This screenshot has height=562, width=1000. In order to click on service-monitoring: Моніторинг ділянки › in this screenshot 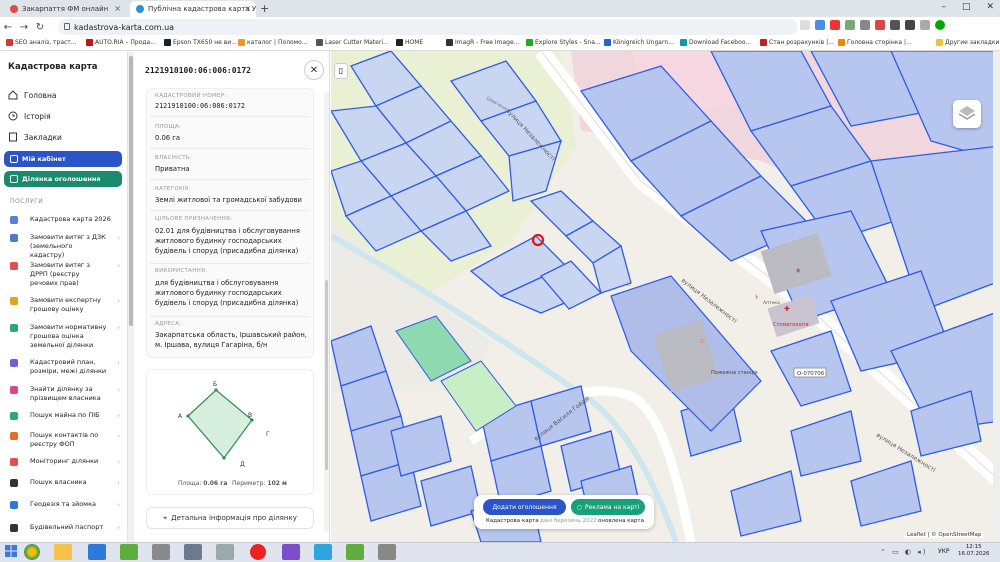, I will do `click(65, 462)`.